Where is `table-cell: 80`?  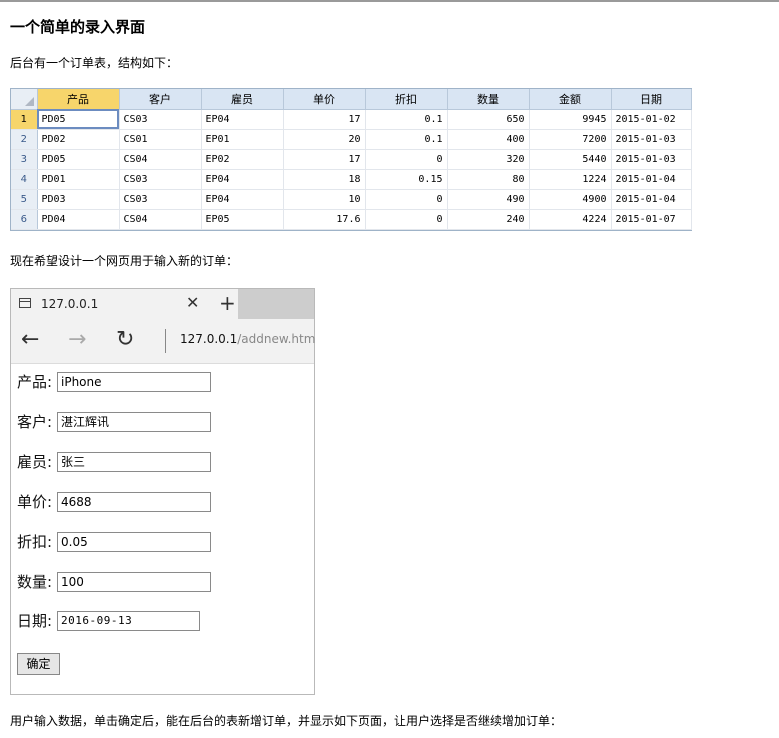 table-cell: 80 is located at coordinates (488, 179).